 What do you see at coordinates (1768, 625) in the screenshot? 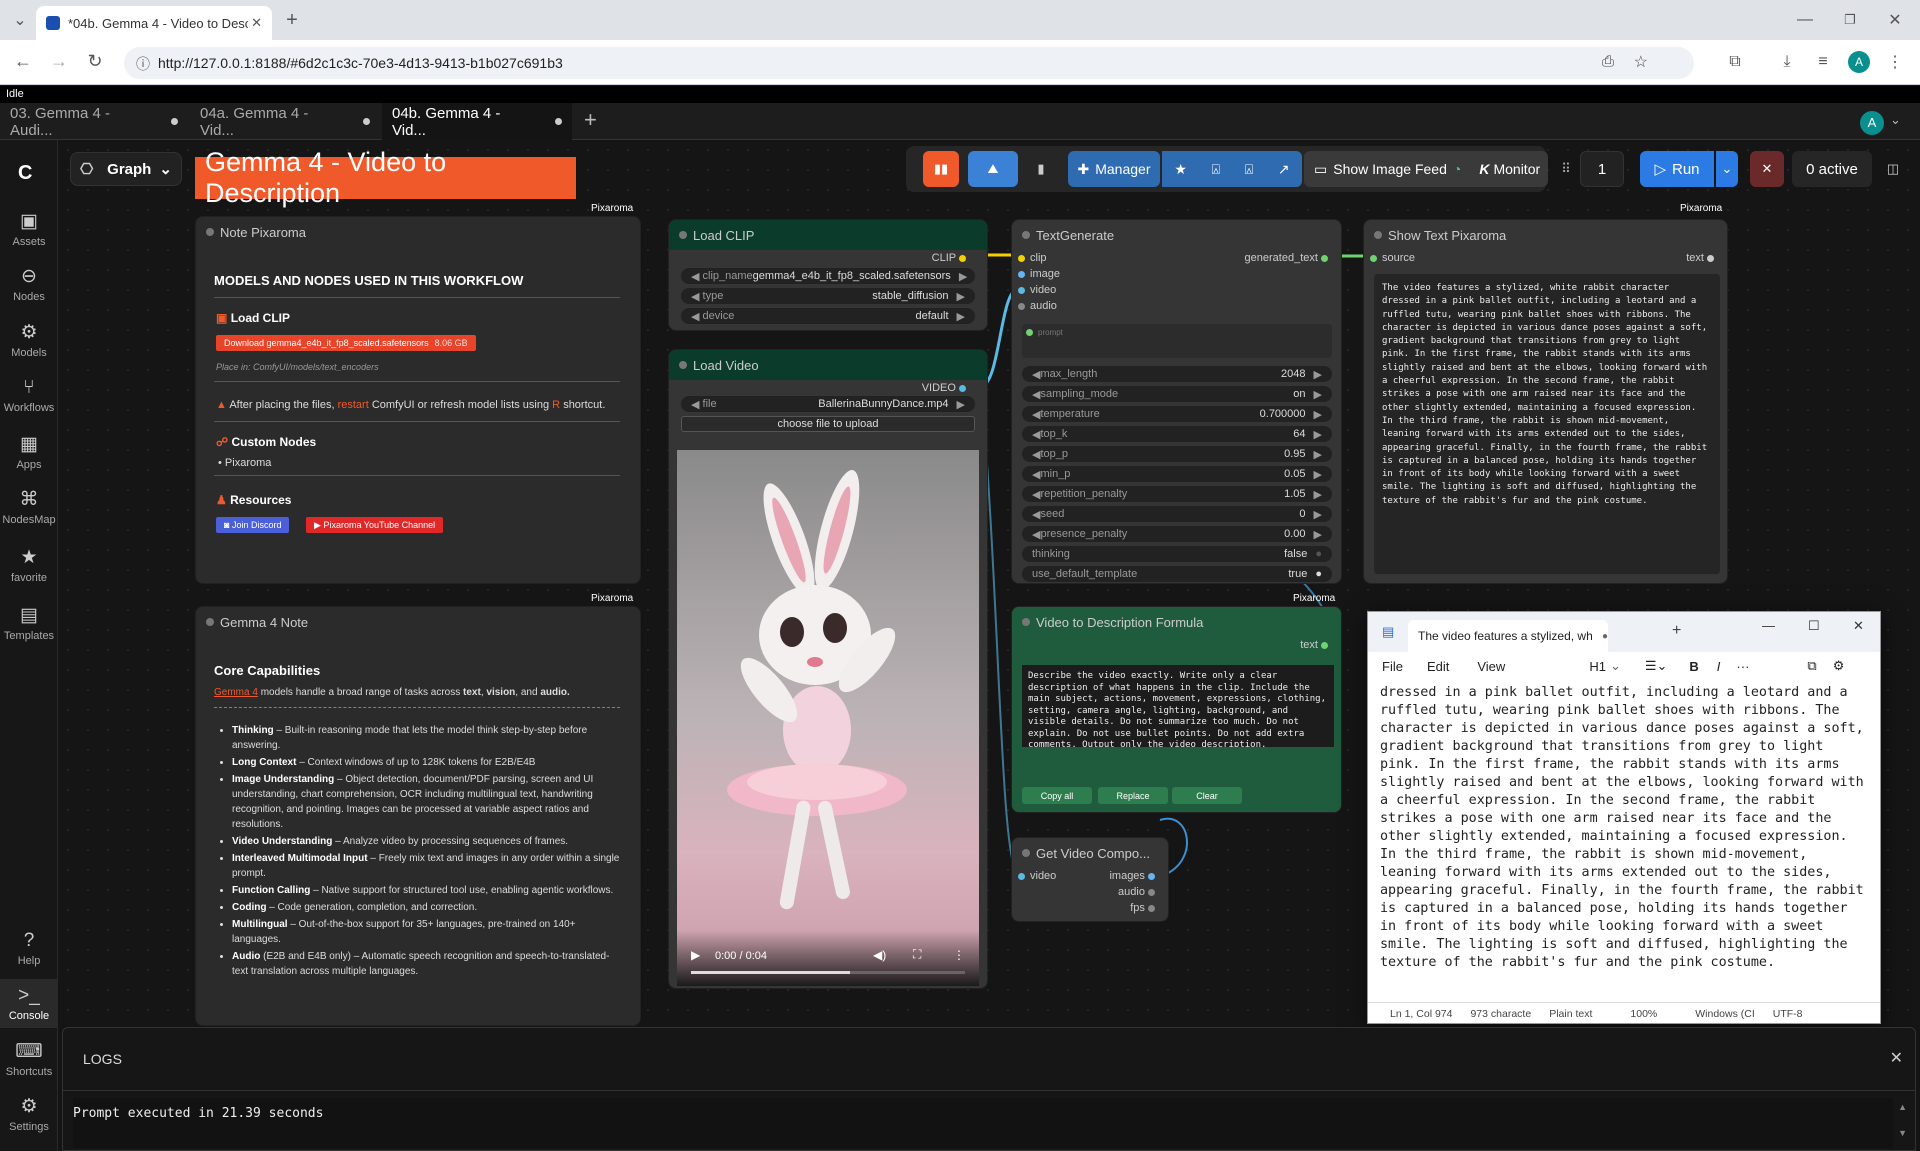
I see `minimize-icon: —` at bounding box center [1768, 625].